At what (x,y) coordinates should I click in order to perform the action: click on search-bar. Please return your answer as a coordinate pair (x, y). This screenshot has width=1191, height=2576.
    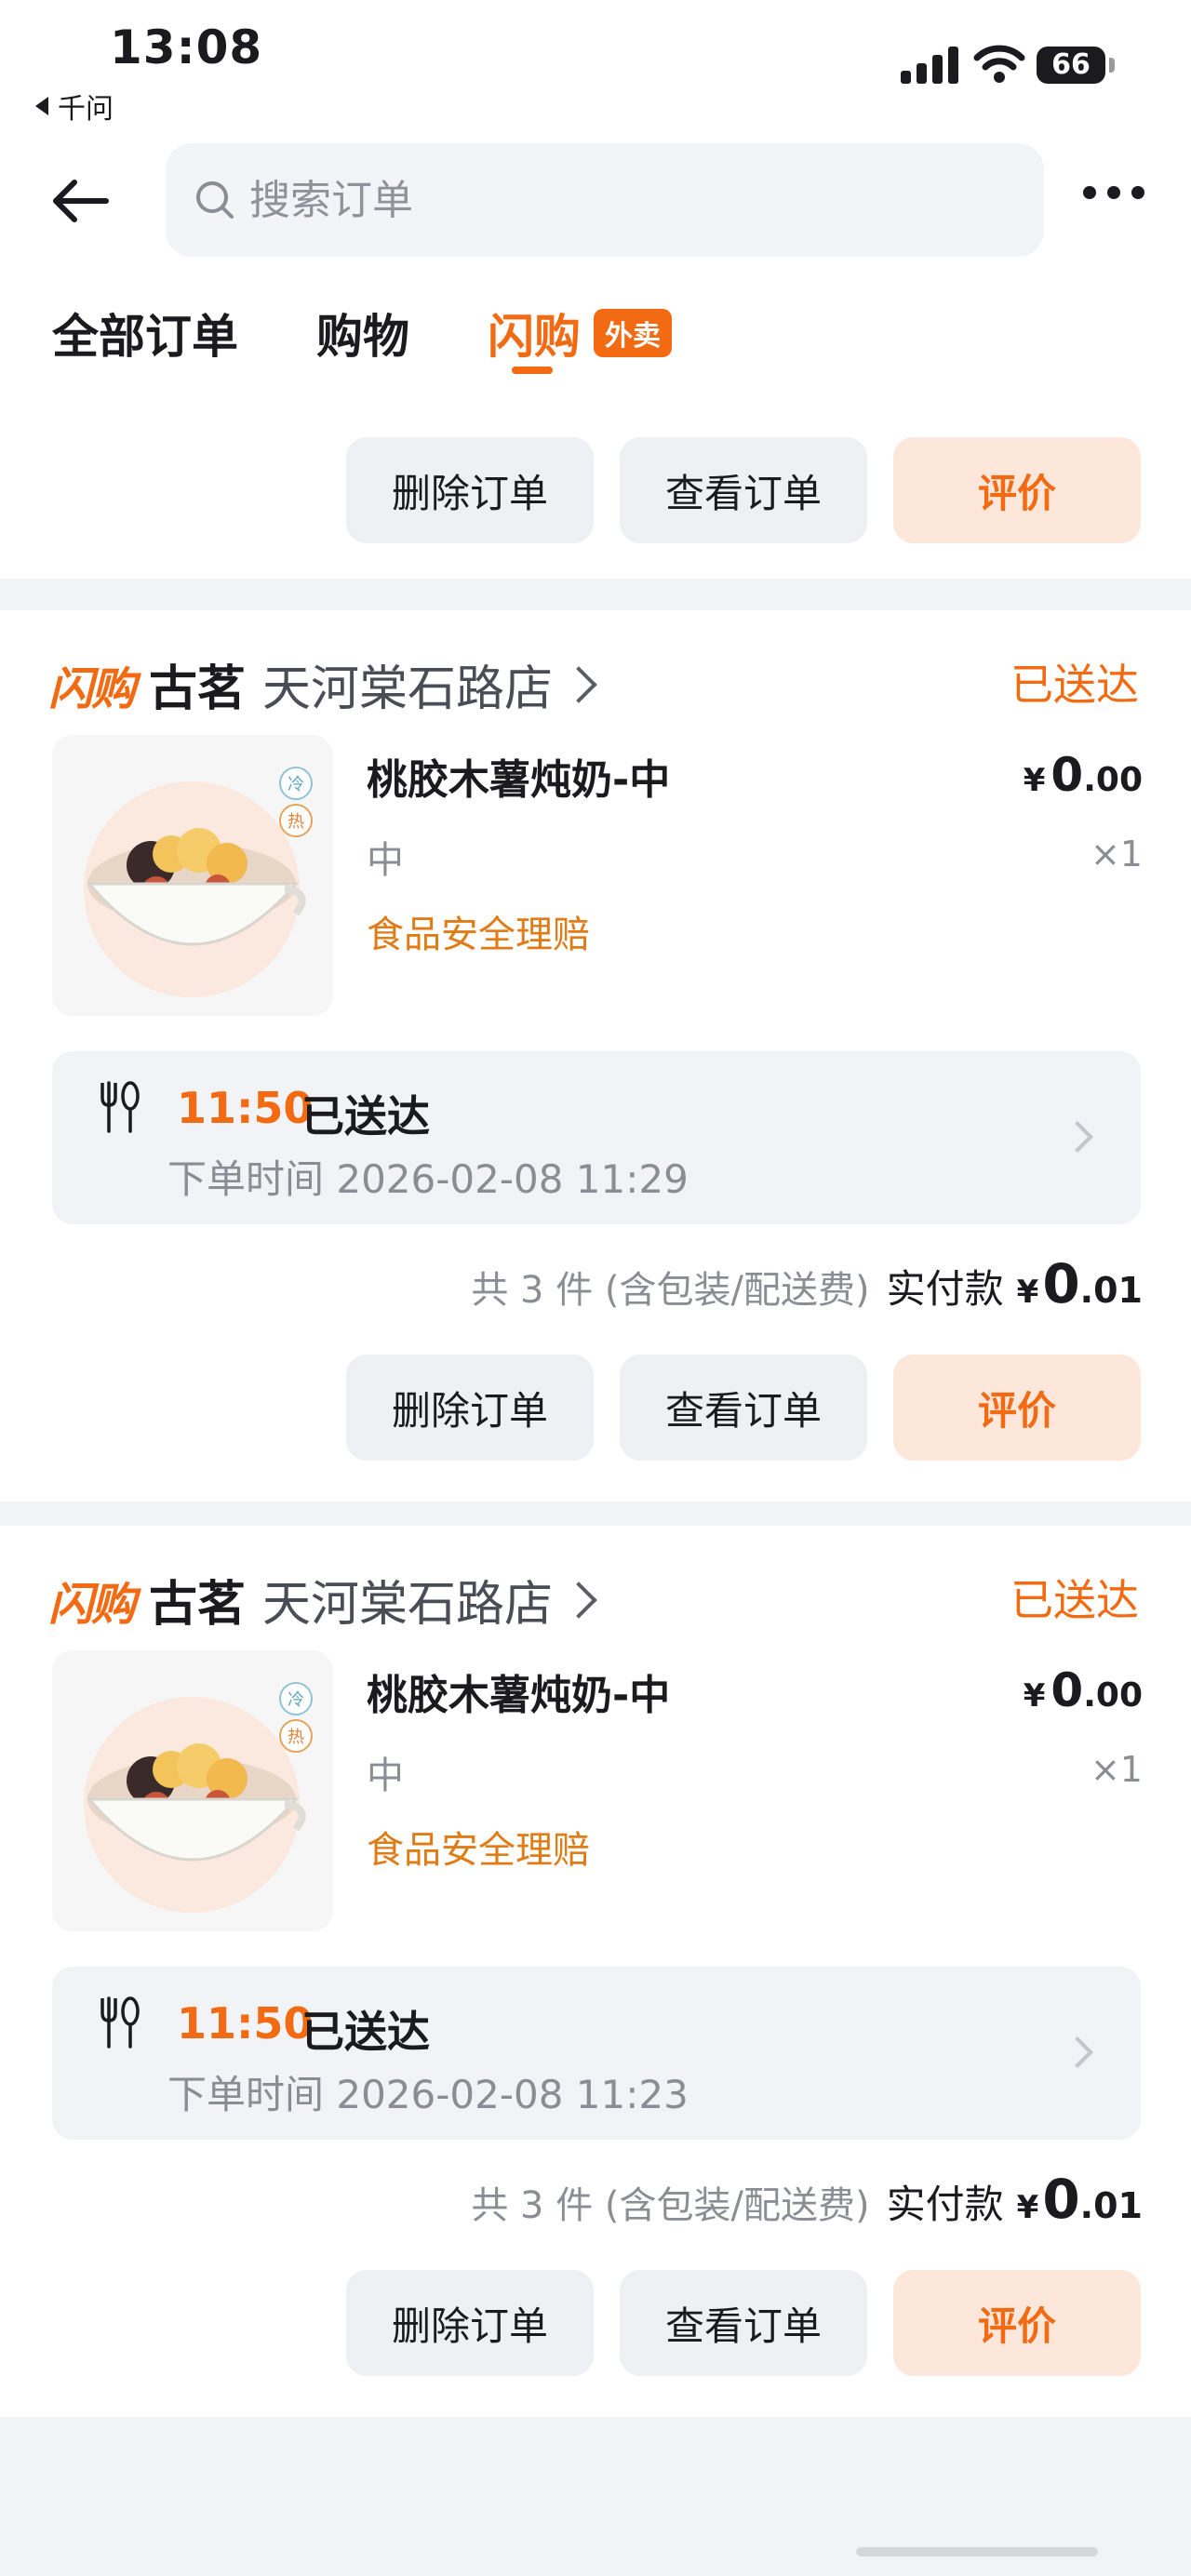
    Looking at the image, I should click on (605, 200).